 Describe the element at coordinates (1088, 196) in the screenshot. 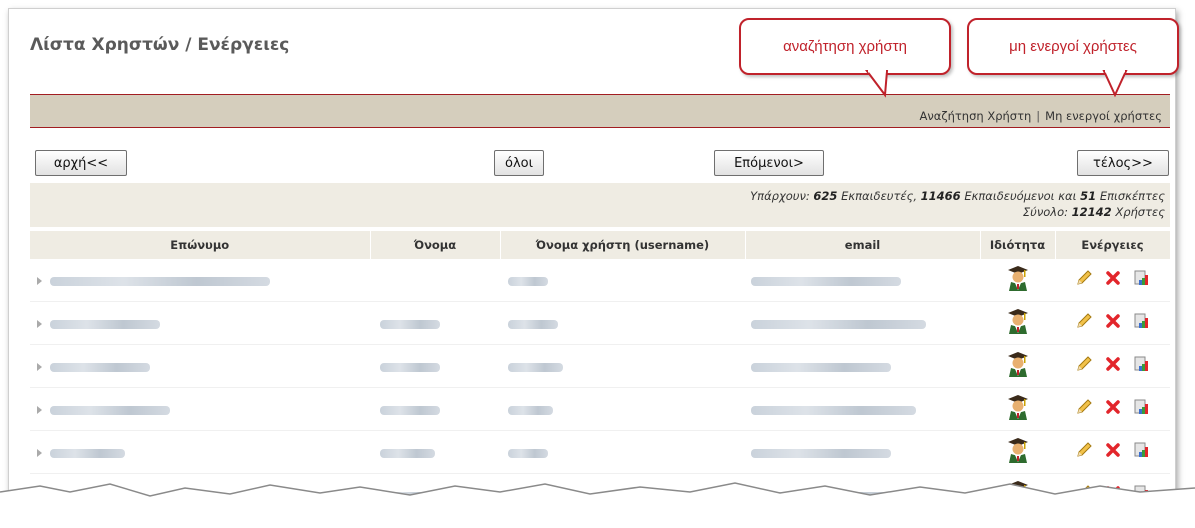

I see `guests-count: 51` at that location.